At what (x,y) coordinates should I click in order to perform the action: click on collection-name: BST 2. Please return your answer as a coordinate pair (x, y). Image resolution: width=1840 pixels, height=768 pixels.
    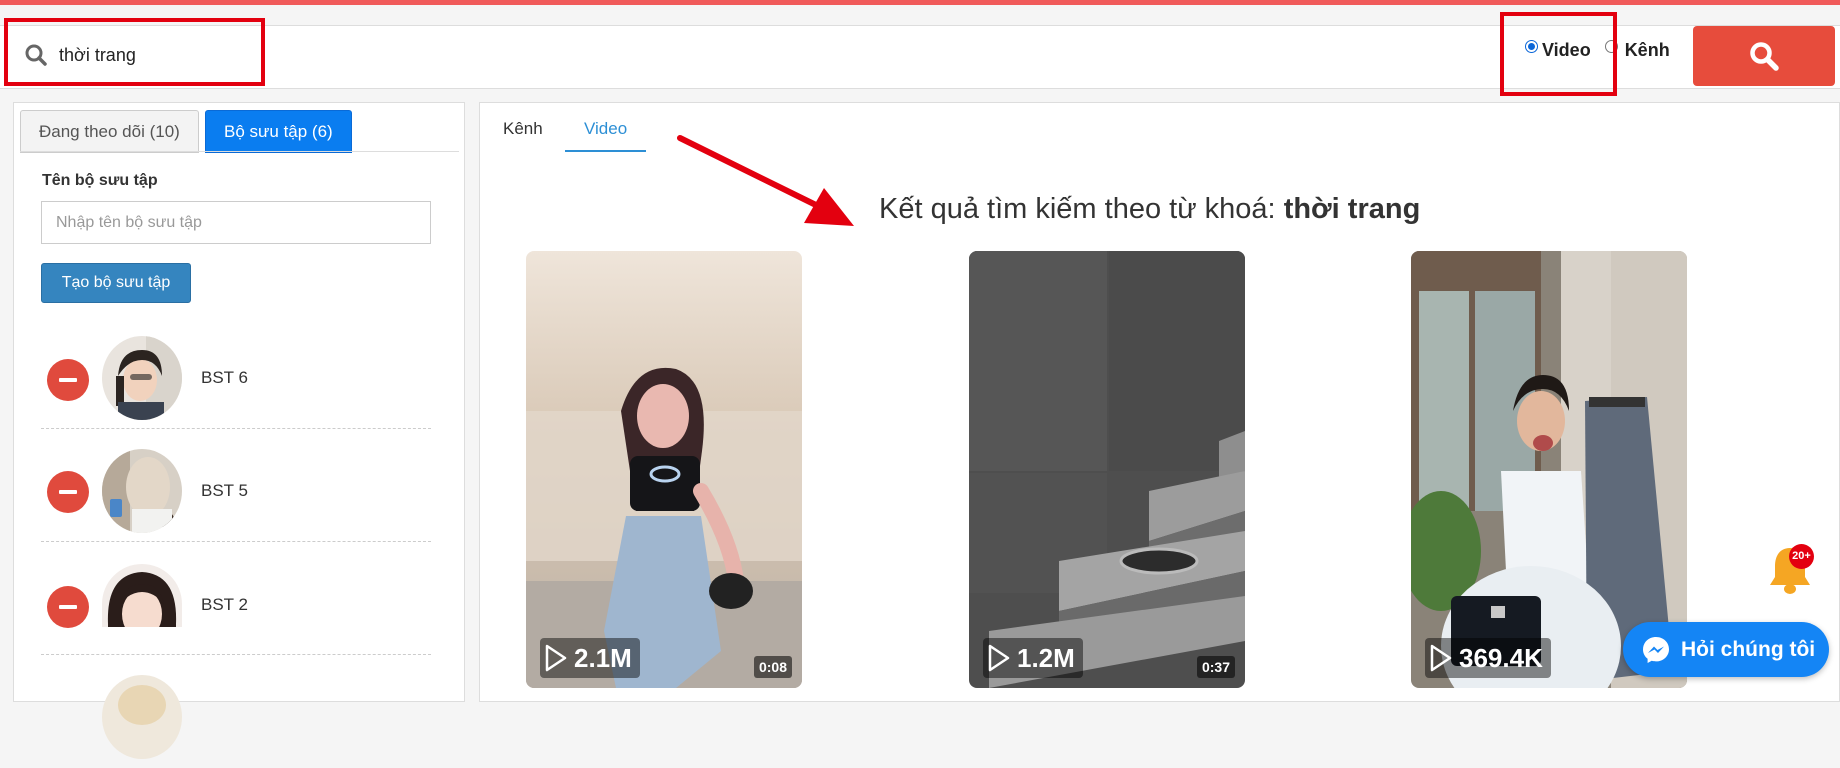
    Looking at the image, I should click on (224, 605).